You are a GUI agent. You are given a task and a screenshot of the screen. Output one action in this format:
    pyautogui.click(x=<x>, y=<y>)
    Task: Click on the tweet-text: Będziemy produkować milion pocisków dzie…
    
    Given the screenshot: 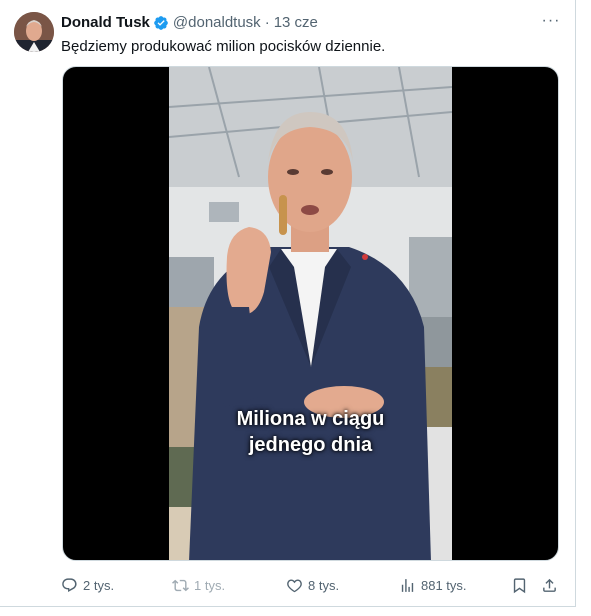 What is the action you would take?
    pyautogui.click(x=223, y=46)
    